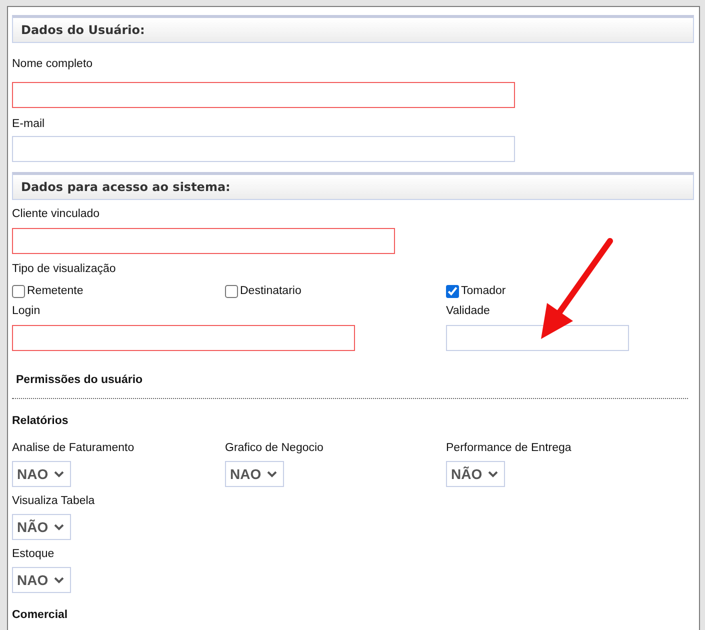 This screenshot has height=630, width=705. I want to click on field-label: Grafico de Negocio, so click(274, 448).